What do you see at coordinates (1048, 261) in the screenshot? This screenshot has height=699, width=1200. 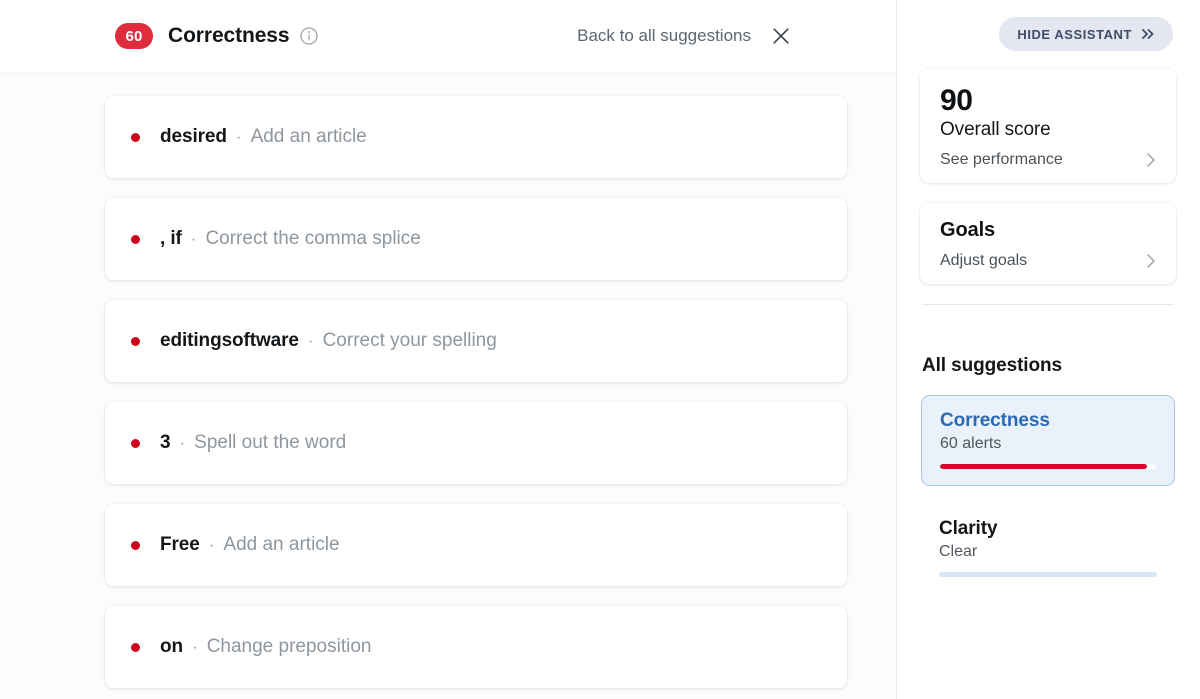 I see `adjust-goals-row: Adjust goals` at bounding box center [1048, 261].